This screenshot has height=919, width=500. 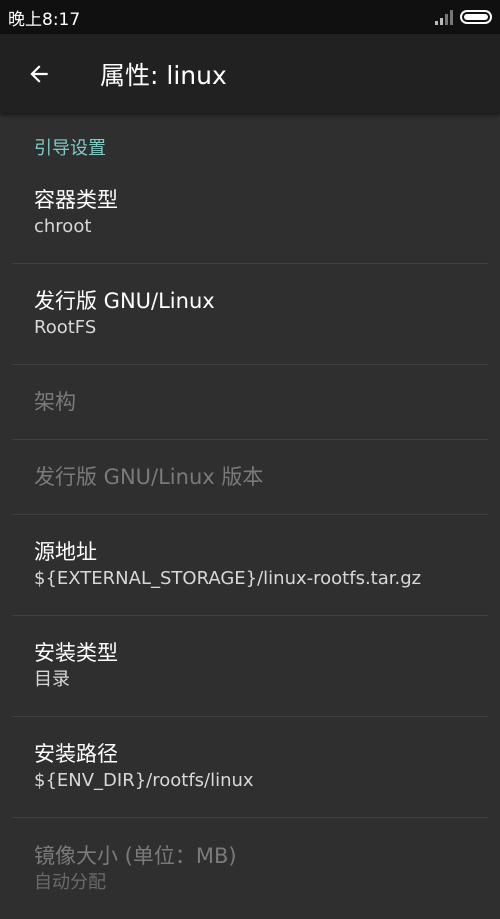 I want to click on toolbar: 属性: linux, so click(x=250, y=73).